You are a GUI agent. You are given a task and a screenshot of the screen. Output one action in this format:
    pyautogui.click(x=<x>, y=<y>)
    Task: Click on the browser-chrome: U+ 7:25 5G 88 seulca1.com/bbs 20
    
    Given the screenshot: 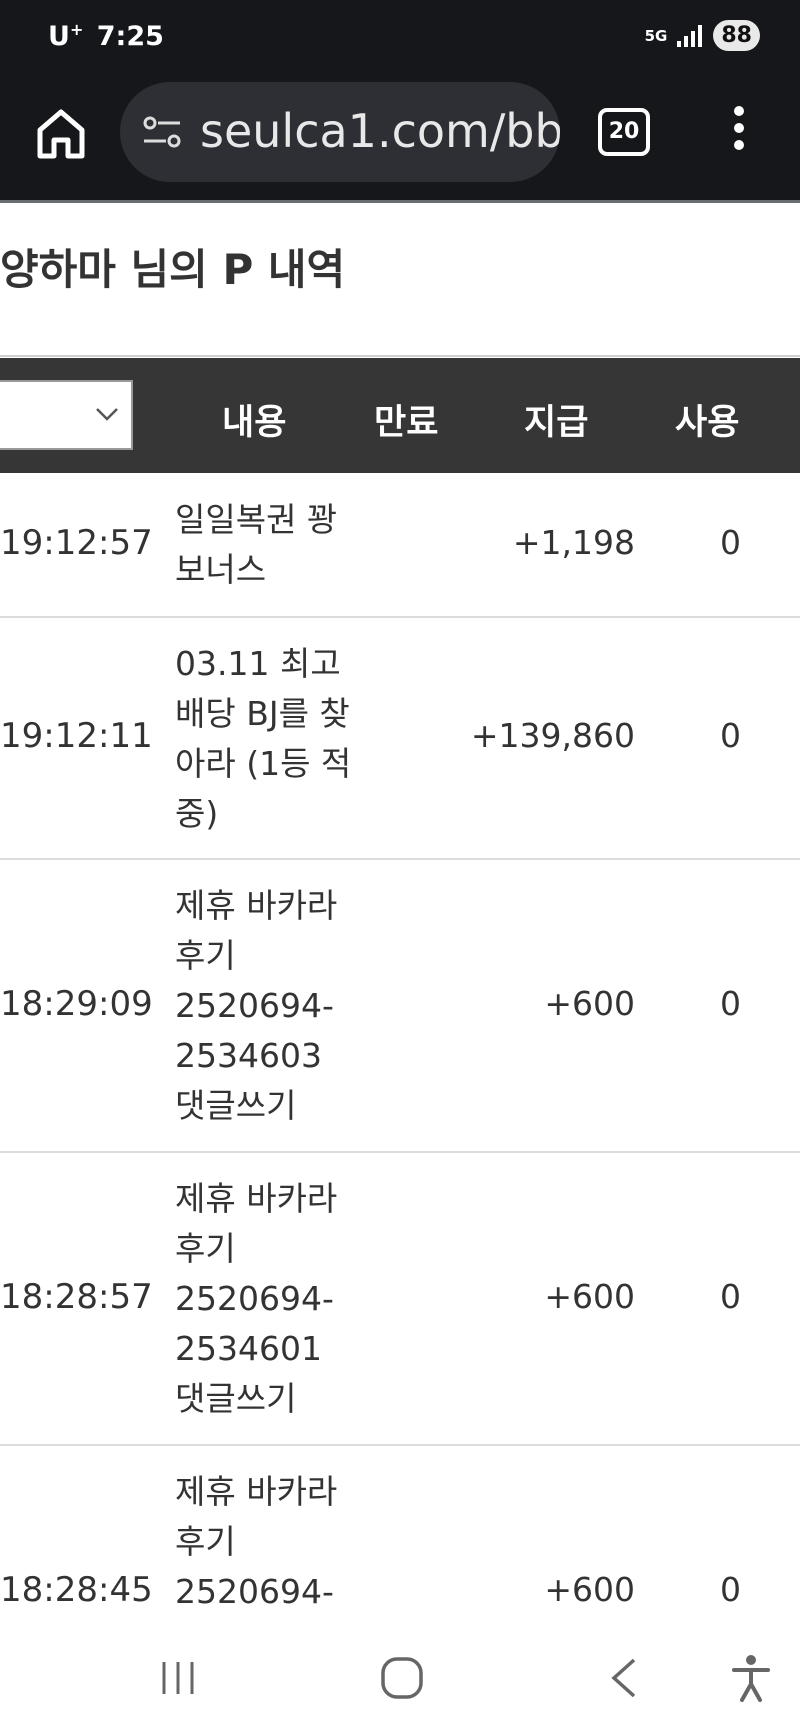 What is the action you would take?
    pyautogui.click(x=400, y=101)
    